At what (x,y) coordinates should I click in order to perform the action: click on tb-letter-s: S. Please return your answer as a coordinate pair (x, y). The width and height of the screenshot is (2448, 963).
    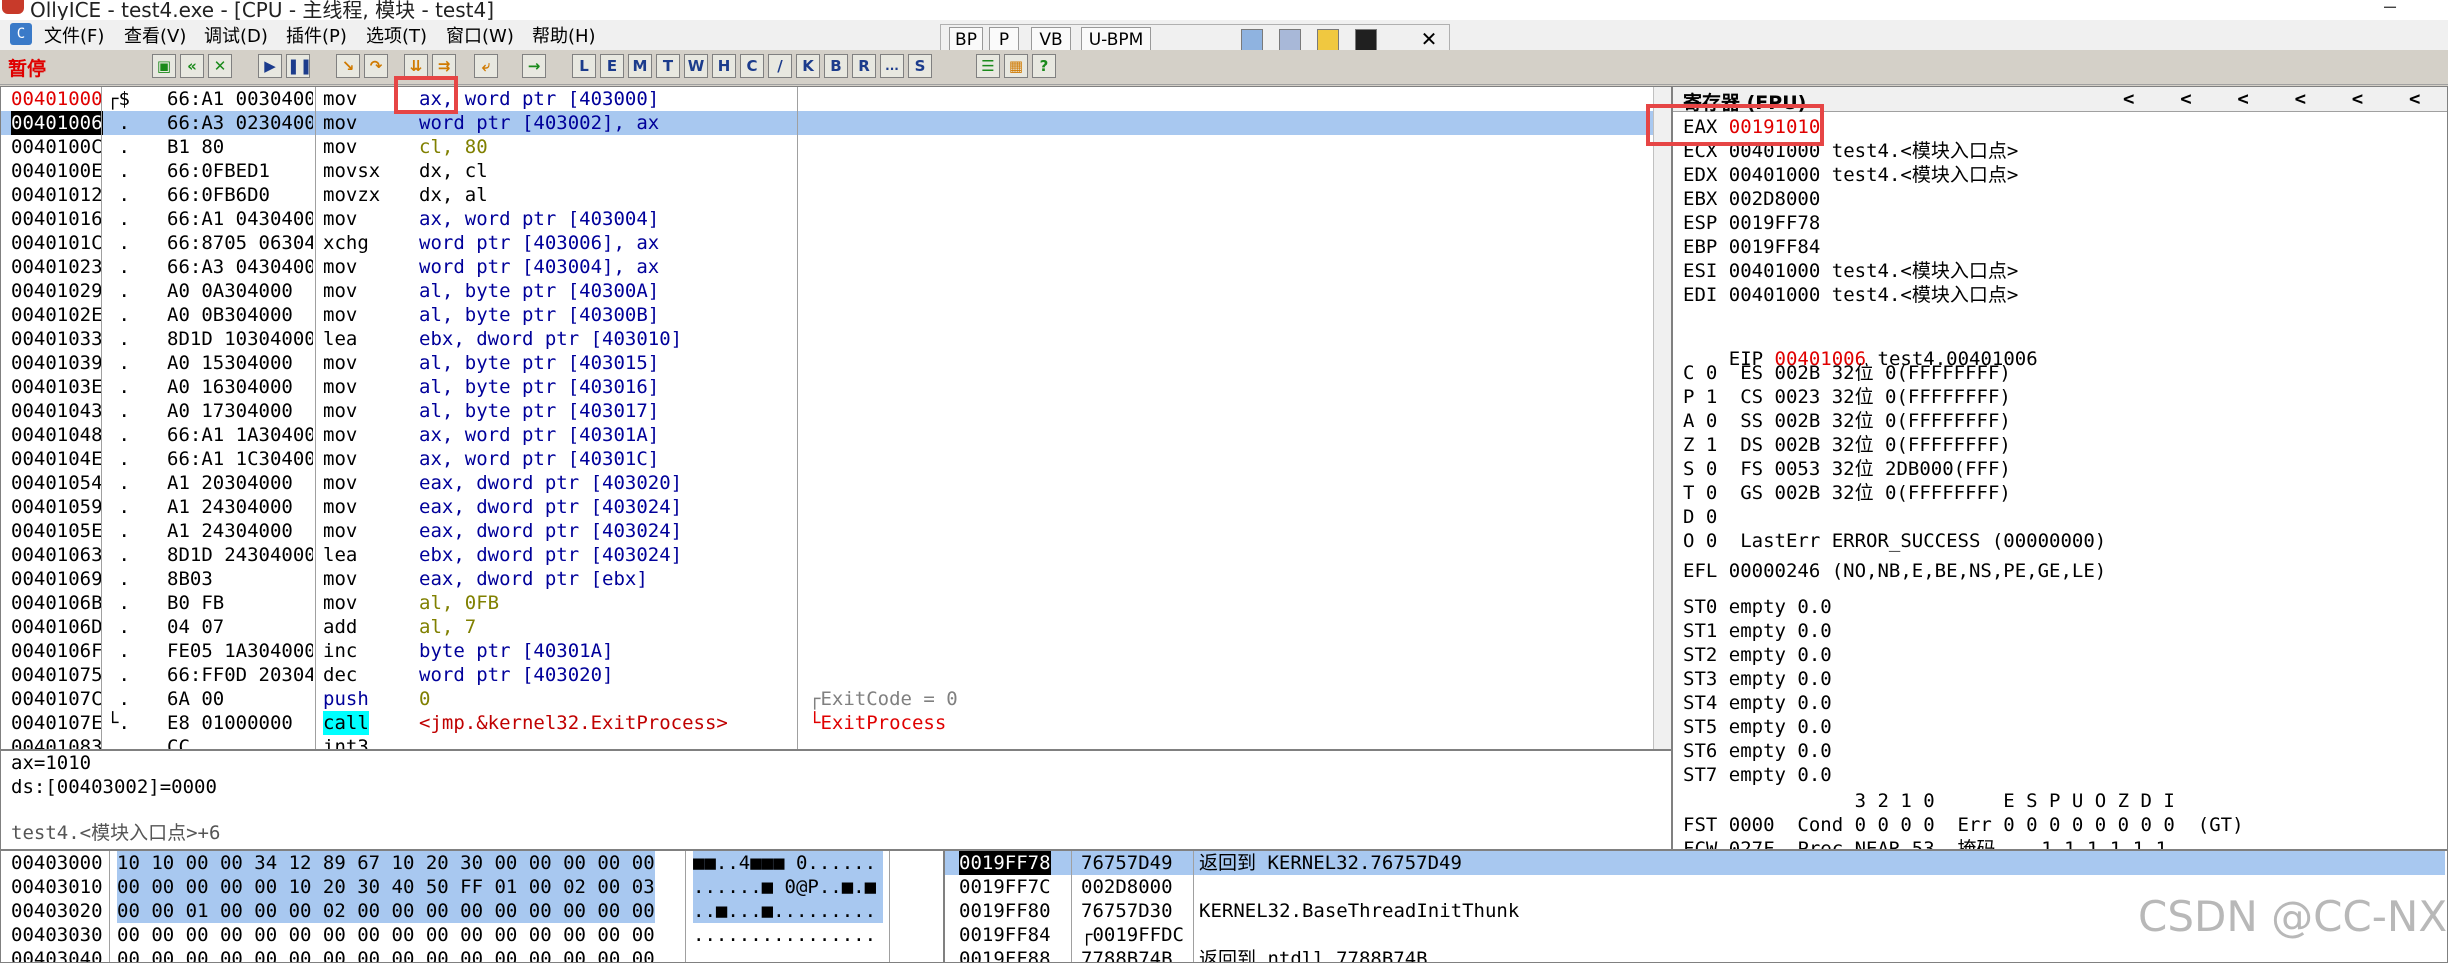
    Looking at the image, I should click on (920, 66).